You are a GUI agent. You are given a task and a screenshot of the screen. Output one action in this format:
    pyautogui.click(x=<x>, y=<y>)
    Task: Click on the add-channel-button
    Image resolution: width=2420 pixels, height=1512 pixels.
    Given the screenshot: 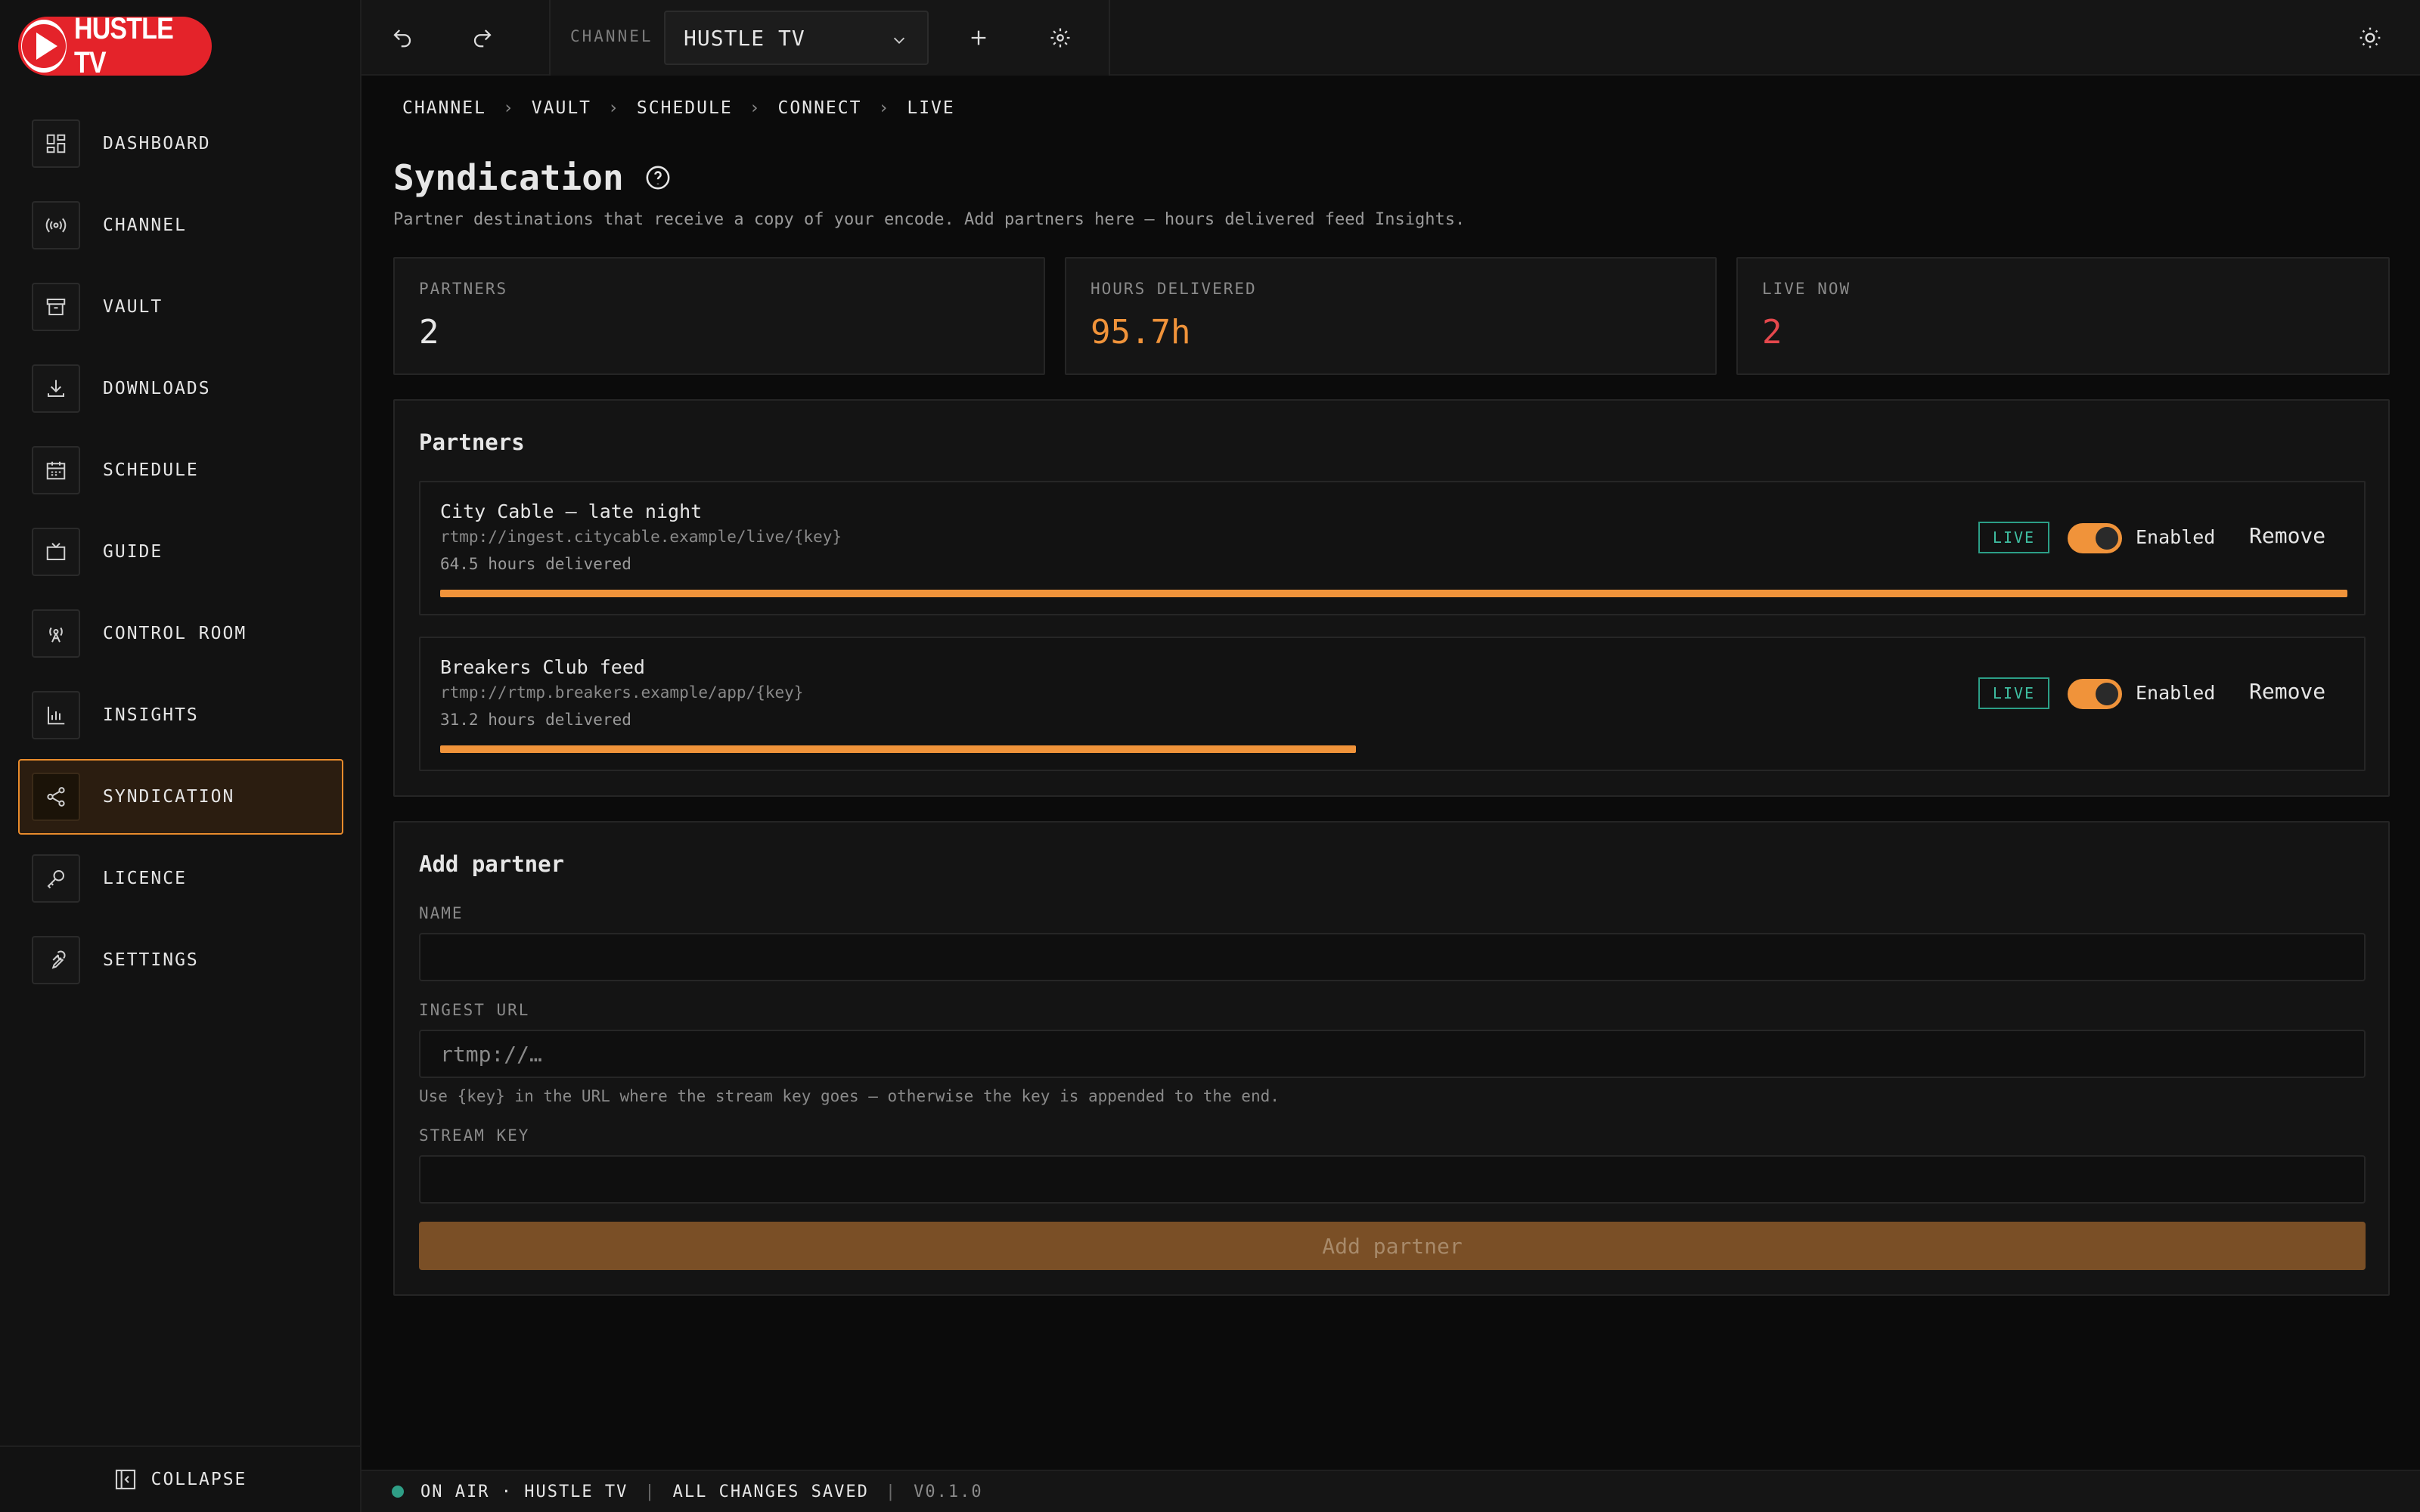 What is the action you would take?
    pyautogui.click(x=978, y=38)
    